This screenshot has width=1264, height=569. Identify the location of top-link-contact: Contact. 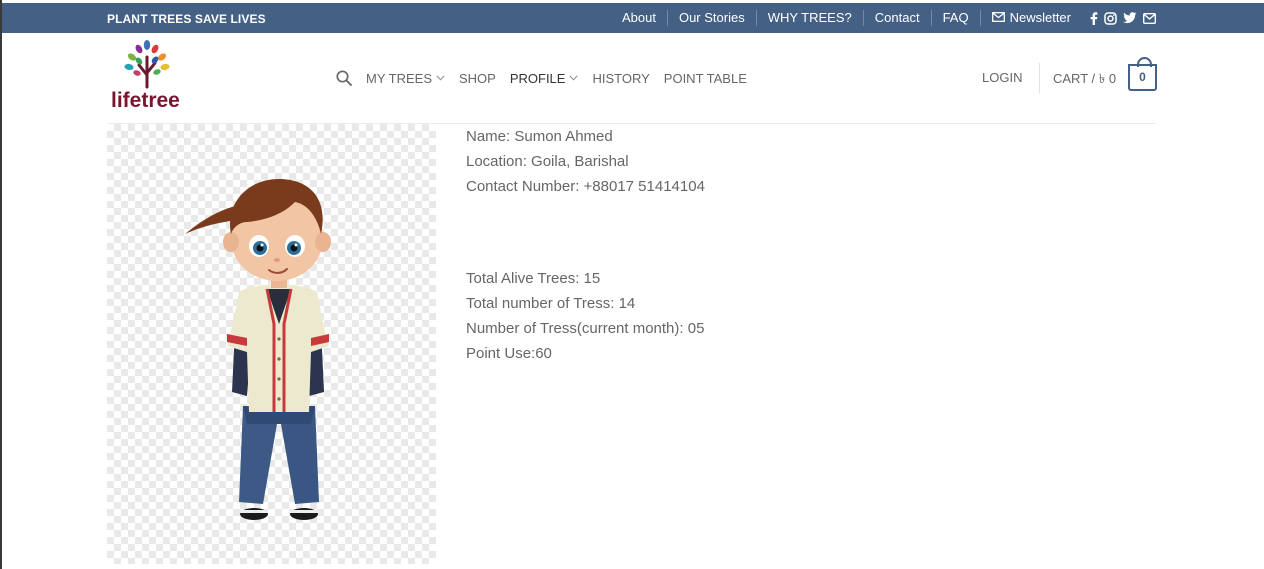
(896, 18).